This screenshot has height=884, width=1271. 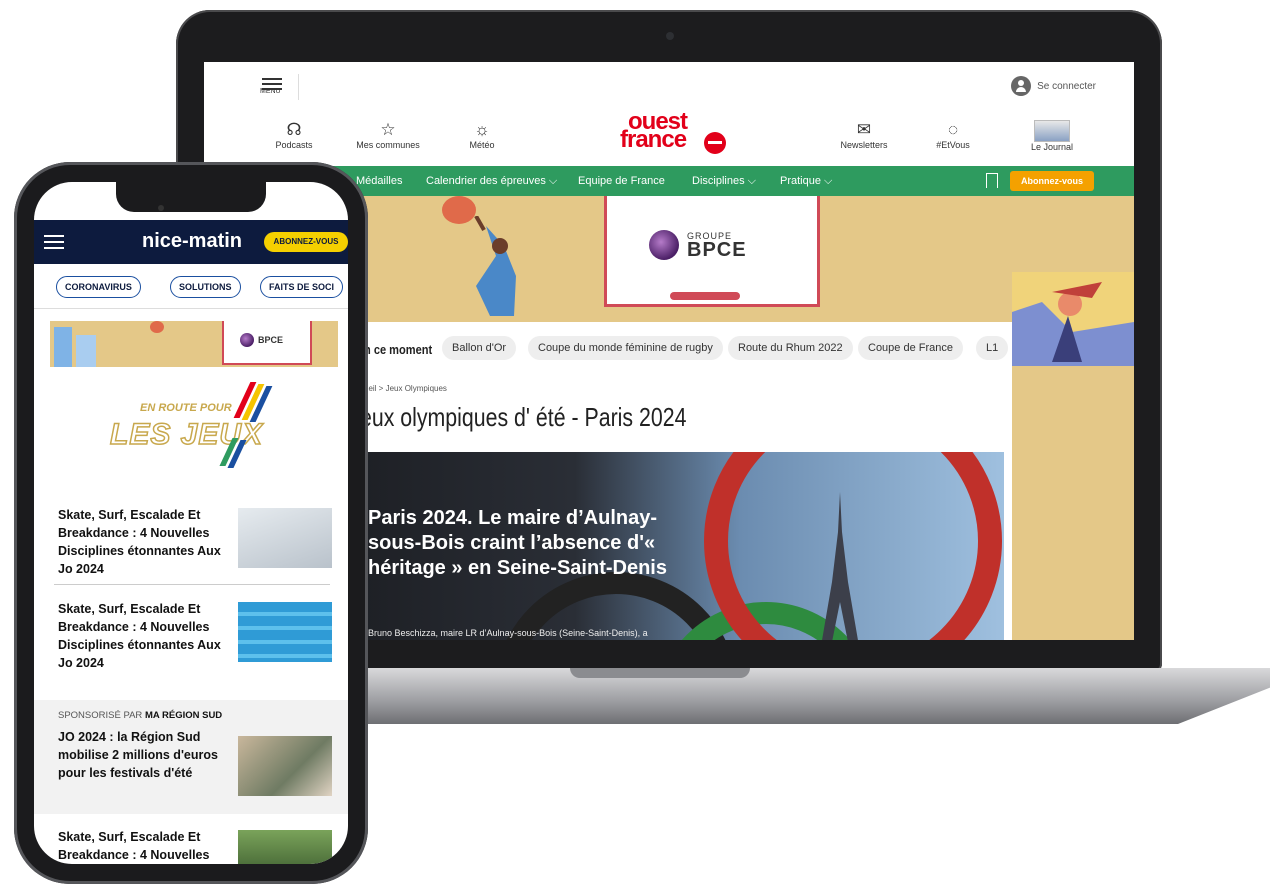 I want to click on hamburger-icon, so click(x=54, y=244).